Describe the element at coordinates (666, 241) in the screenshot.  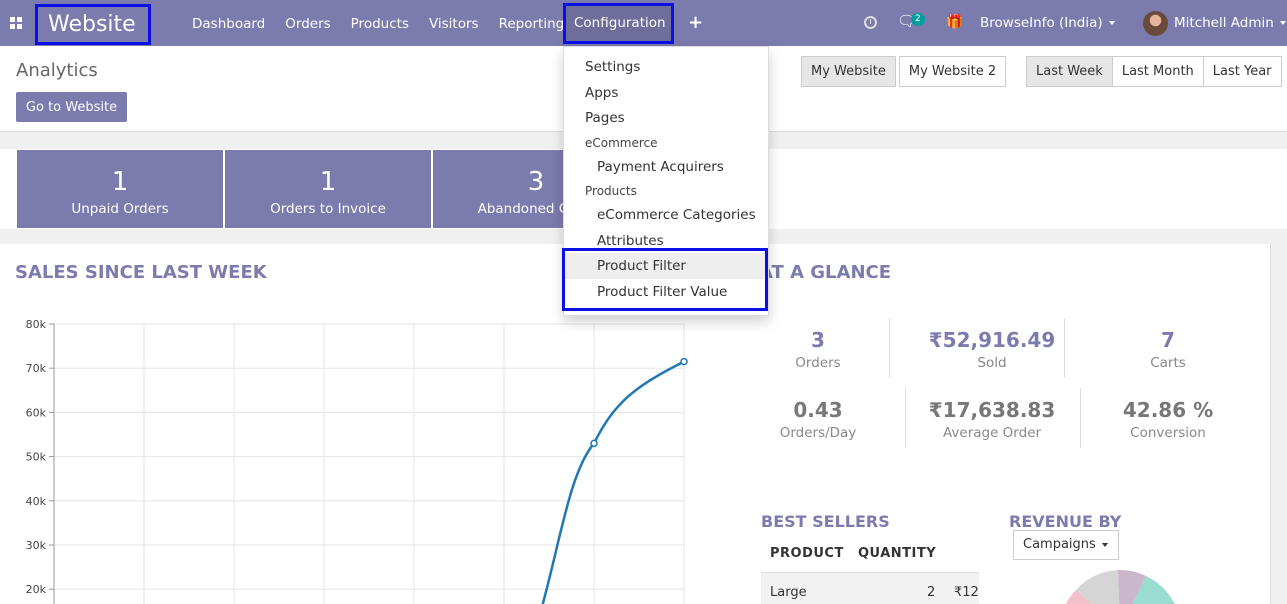
I see `menu-item-attributes: Attributes` at that location.